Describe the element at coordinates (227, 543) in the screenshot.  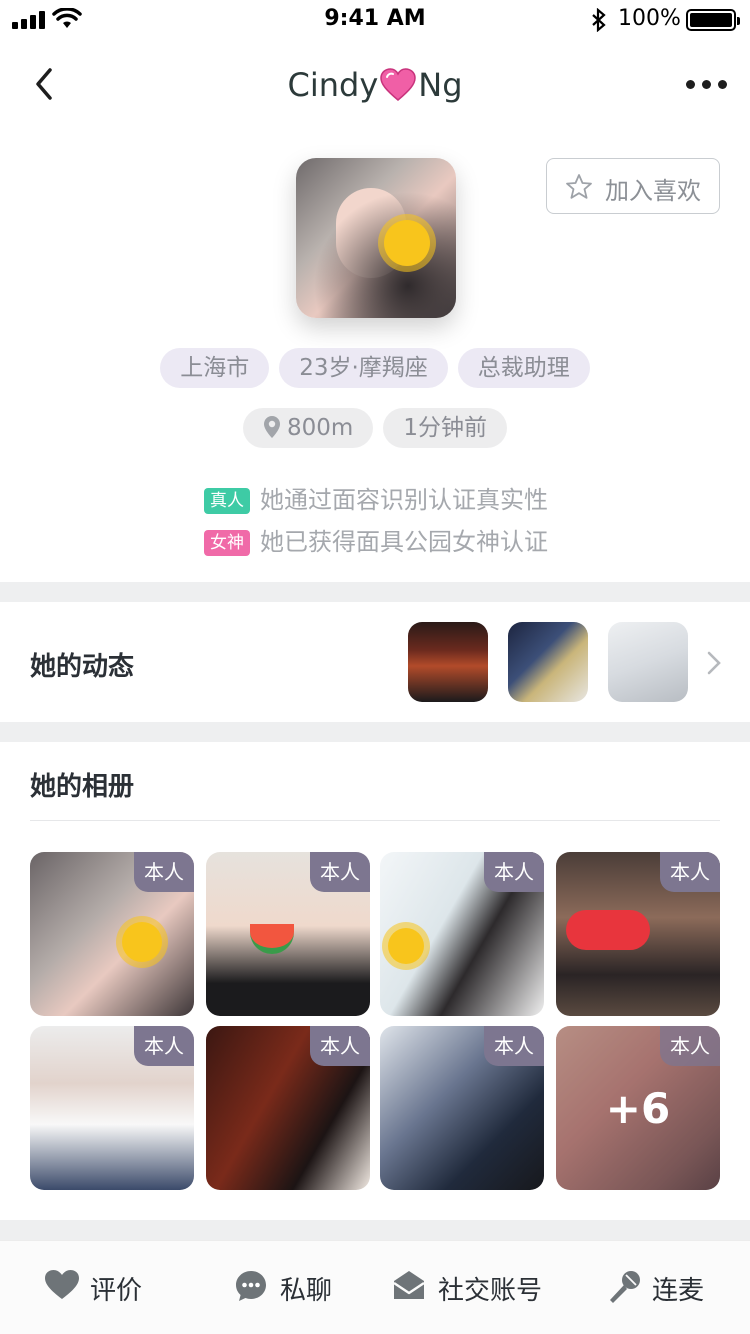
I see `goddess-badge: 女神` at that location.